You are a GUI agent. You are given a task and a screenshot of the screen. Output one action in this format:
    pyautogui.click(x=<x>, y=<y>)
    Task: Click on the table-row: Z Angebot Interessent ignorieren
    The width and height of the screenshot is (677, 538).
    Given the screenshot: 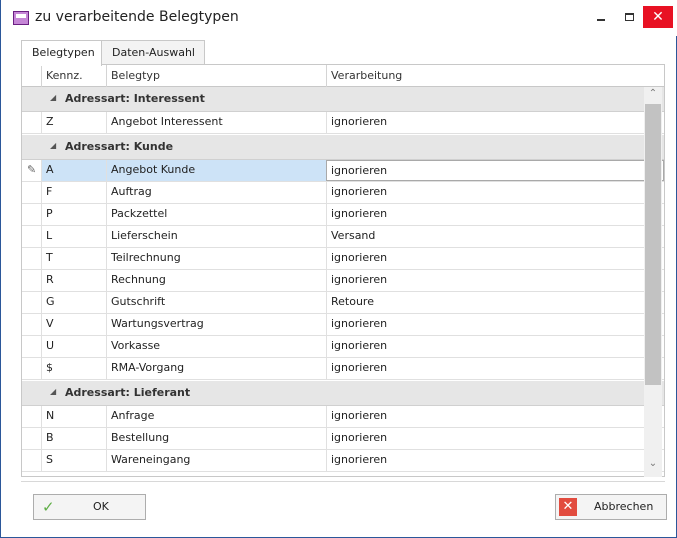 What is the action you would take?
    pyautogui.click(x=343, y=123)
    